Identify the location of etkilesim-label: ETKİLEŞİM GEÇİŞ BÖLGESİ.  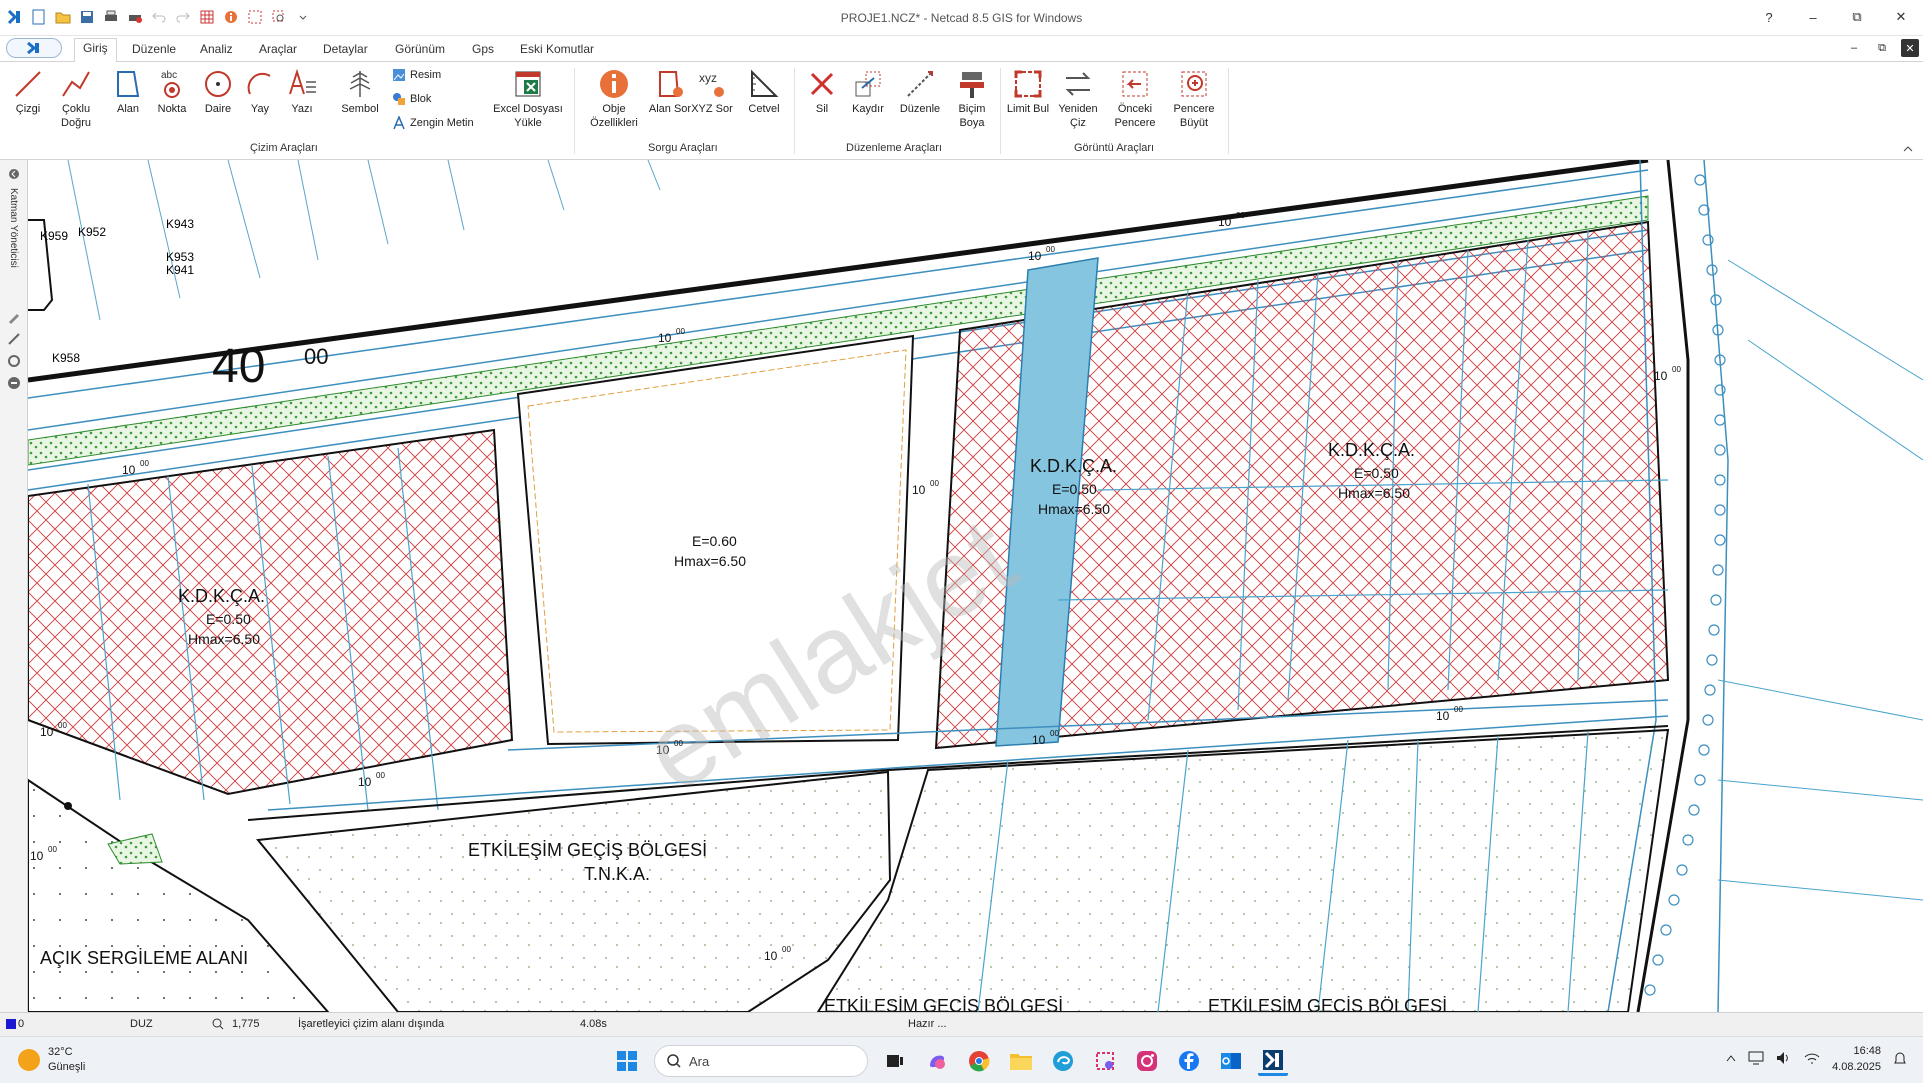
(587, 850).